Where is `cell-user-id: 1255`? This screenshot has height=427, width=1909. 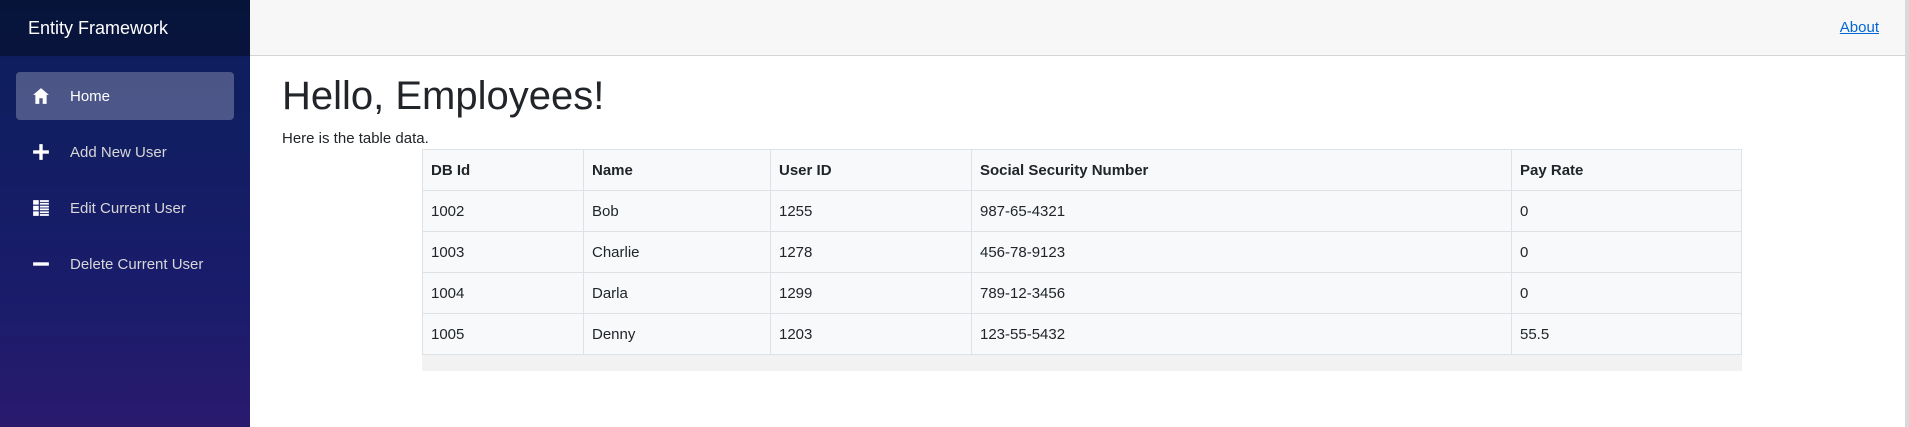
cell-user-id: 1255 is located at coordinates (871, 211).